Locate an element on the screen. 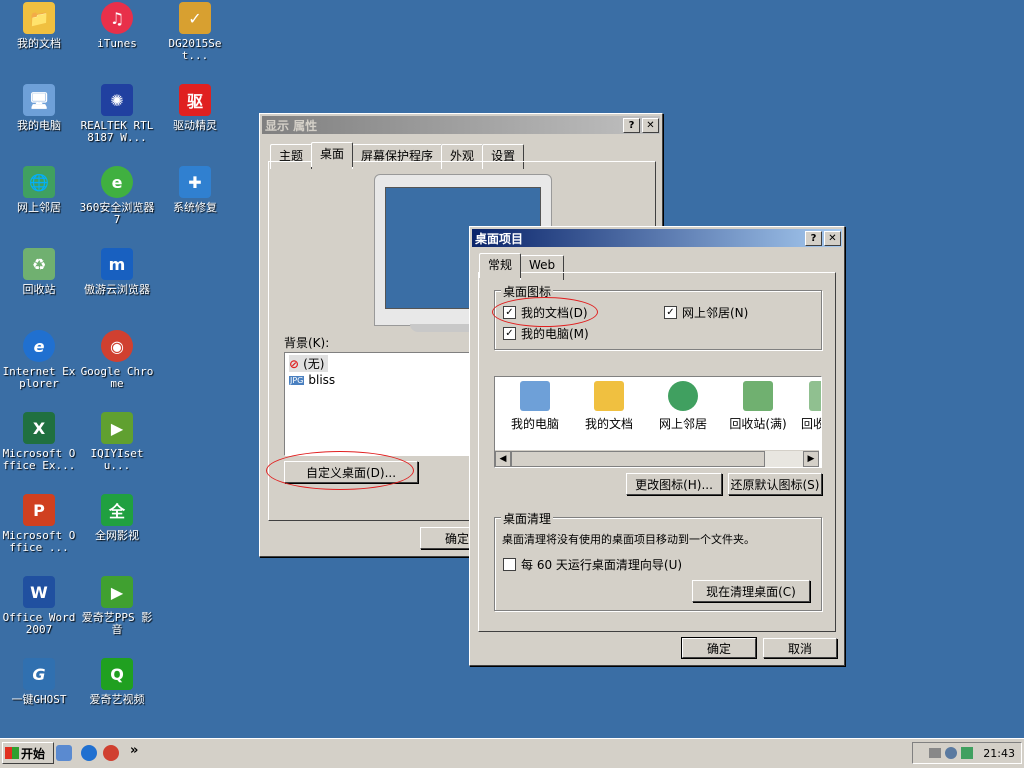  window-title: 显示 属性 is located at coordinates (291, 125).